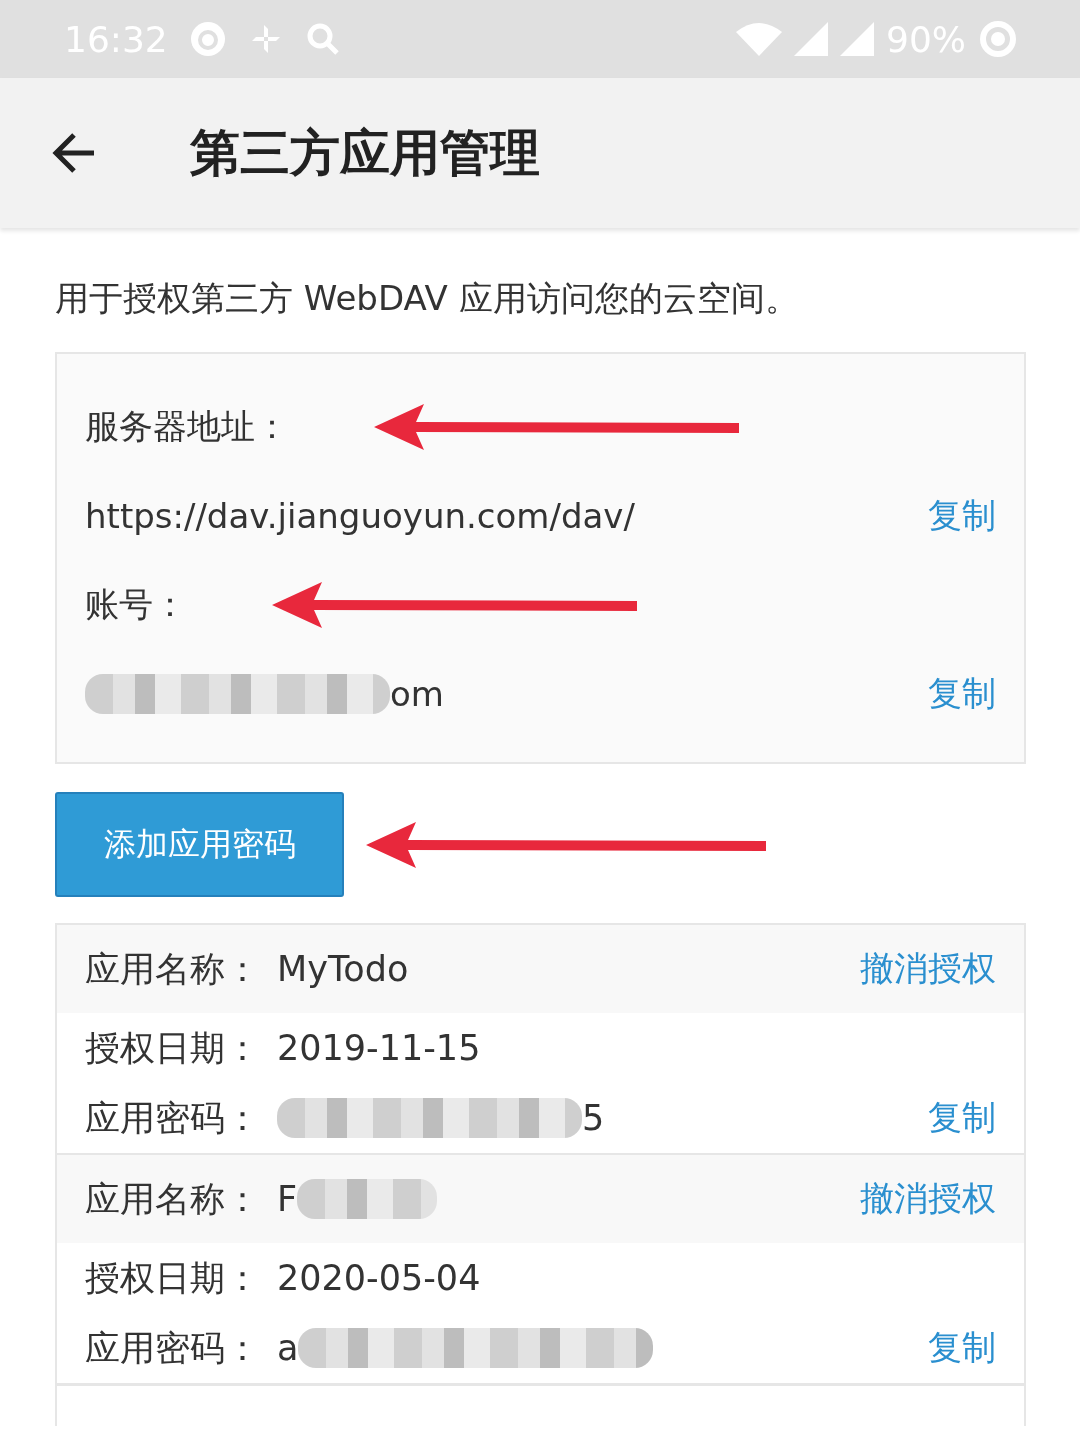  I want to click on description-text: 用于授权第三方 WebDAV 应用访问您的云空间。, so click(427, 298).